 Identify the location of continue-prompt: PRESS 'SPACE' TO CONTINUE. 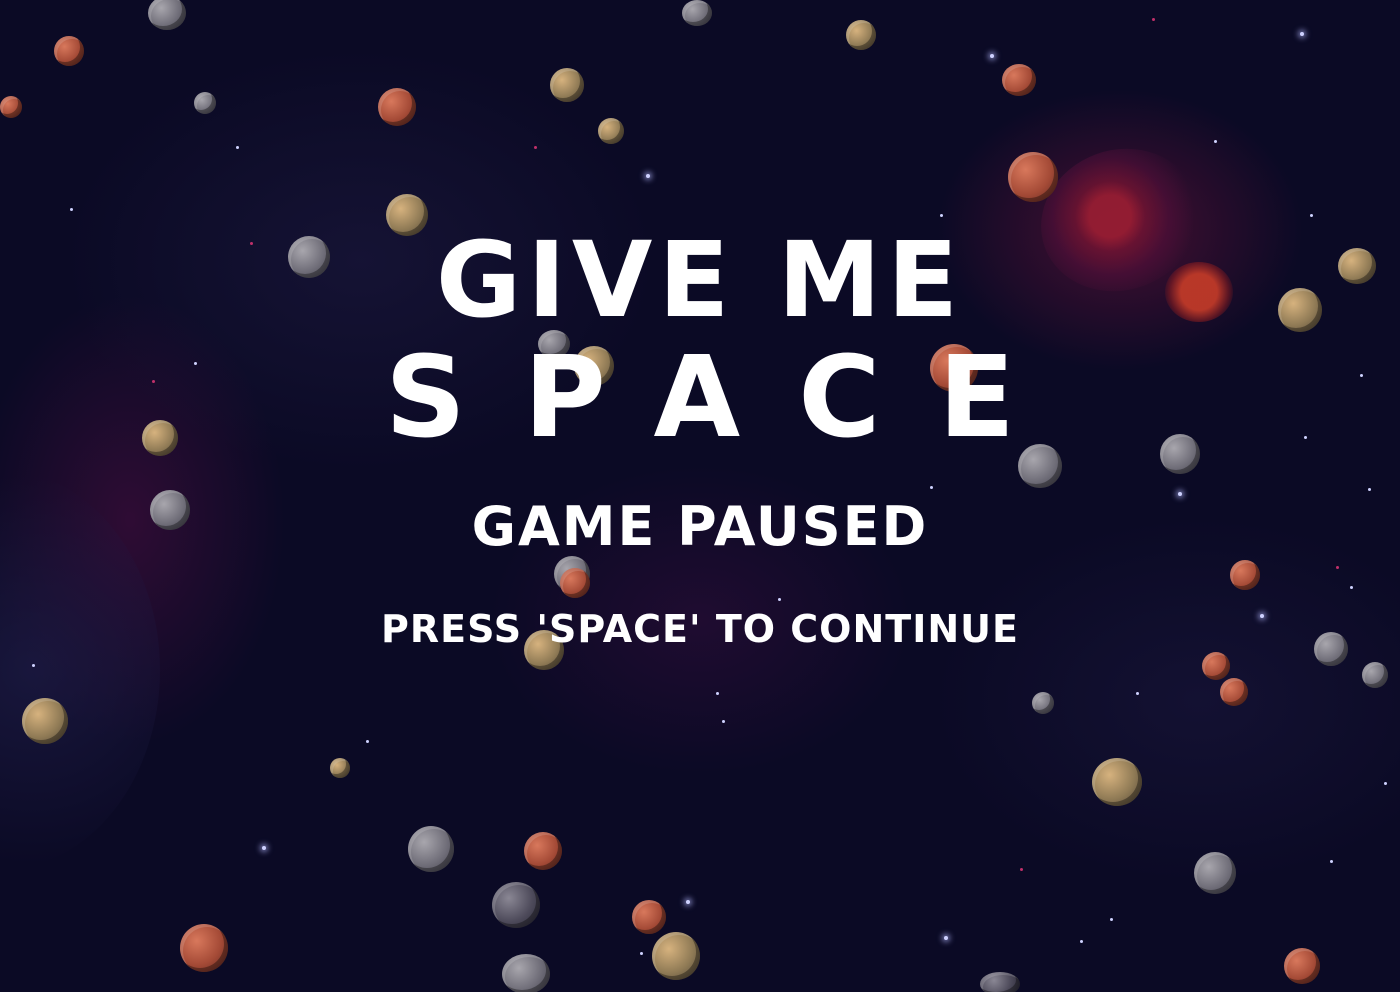
(700, 629).